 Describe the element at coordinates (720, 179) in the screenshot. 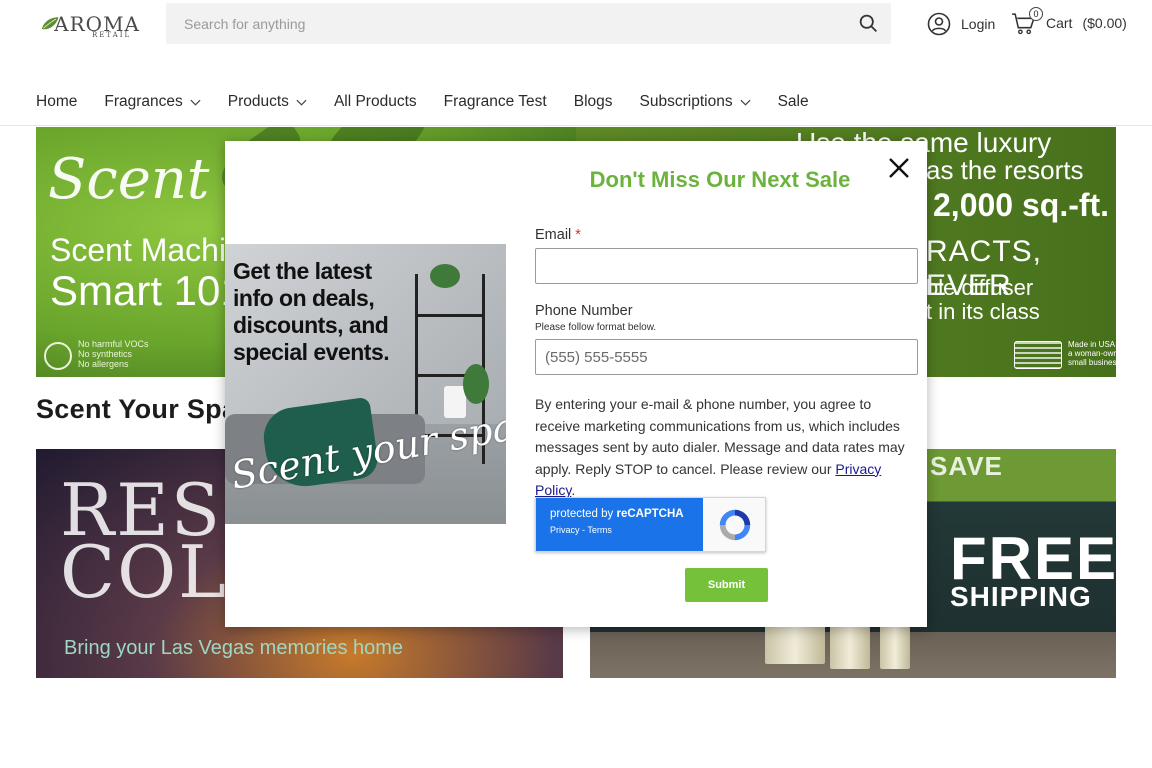

I see `modal-title: Don't Miss Our Next Sale` at that location.